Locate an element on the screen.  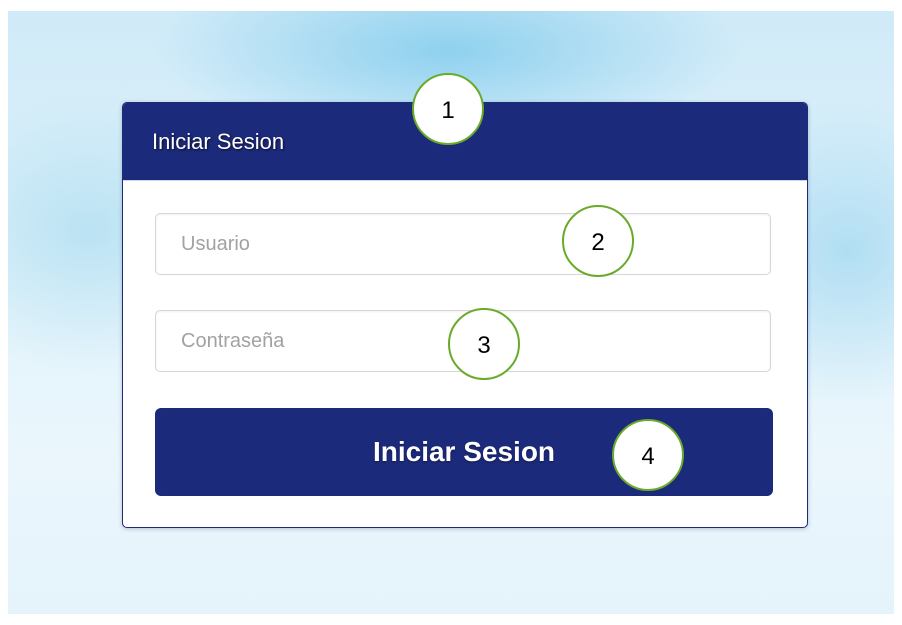
panel-title: Iniciar Sesion is located at coordinates (218, 141).